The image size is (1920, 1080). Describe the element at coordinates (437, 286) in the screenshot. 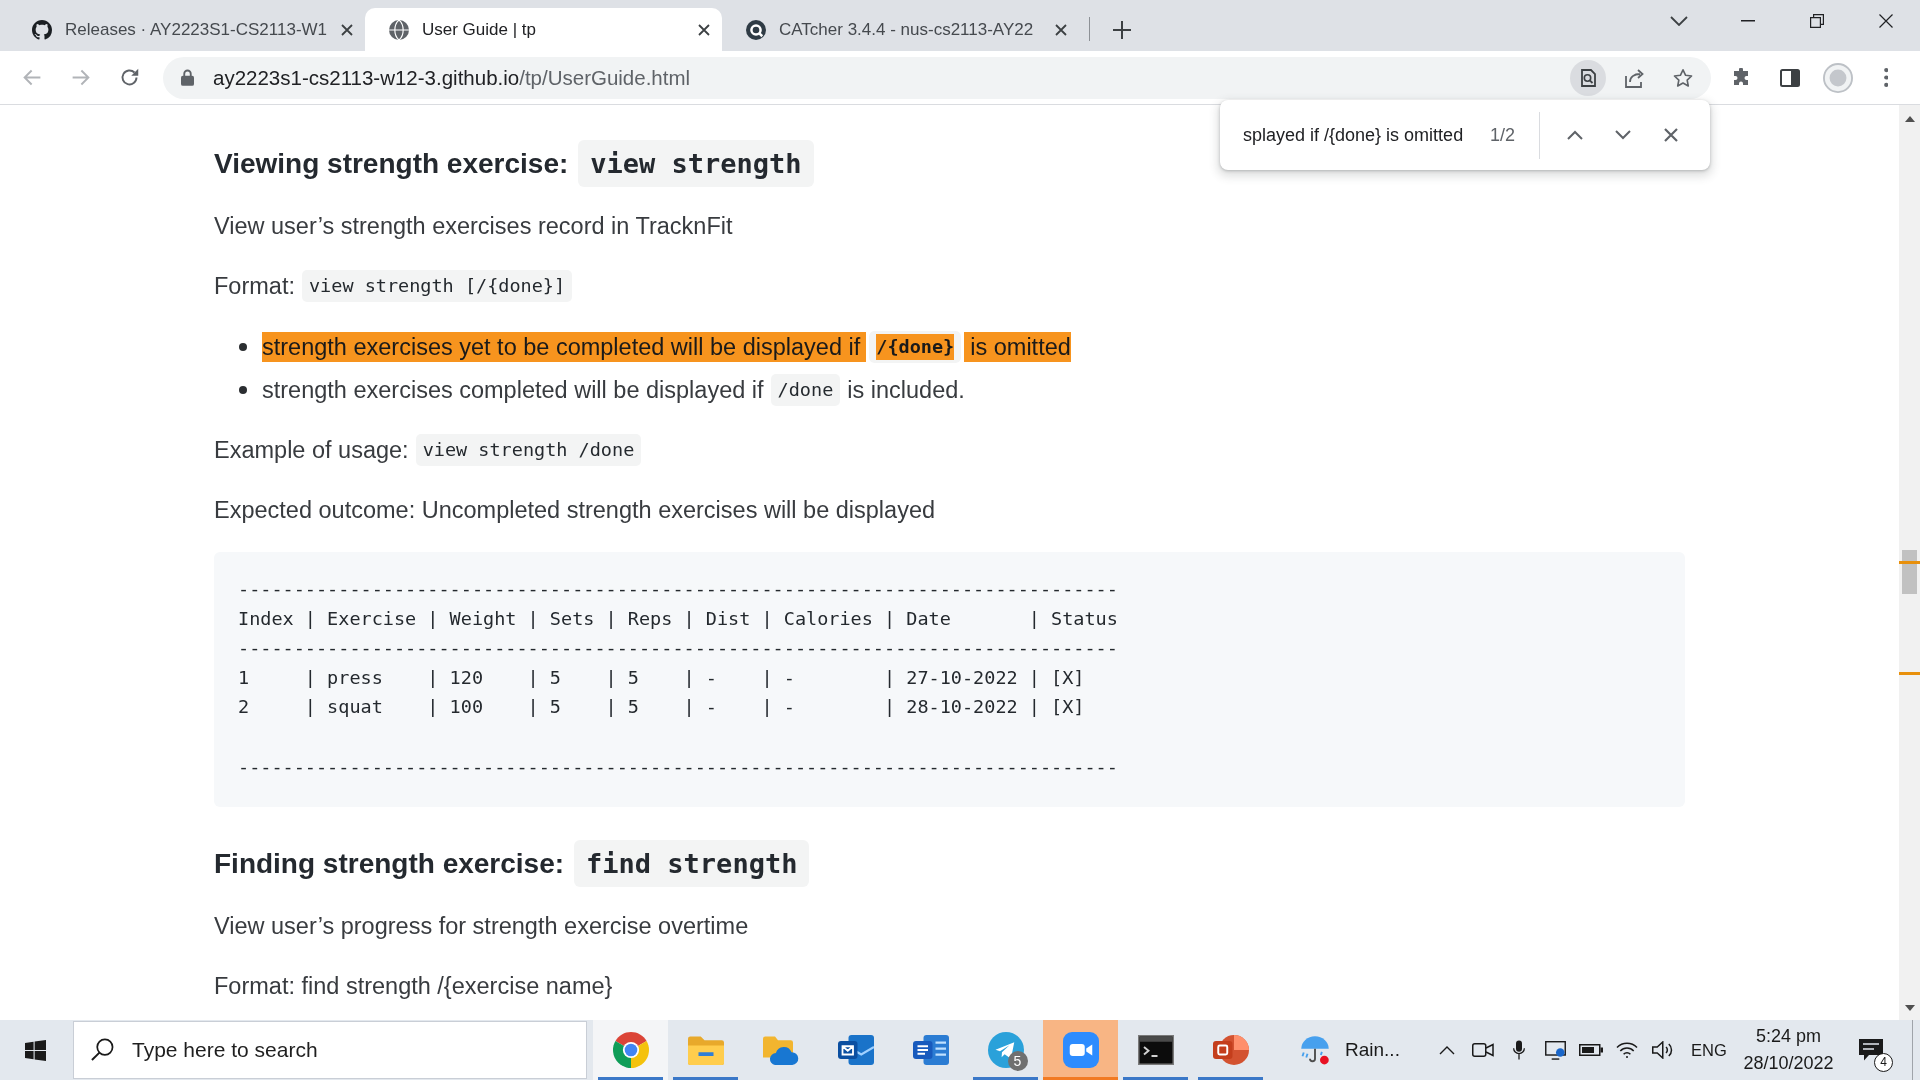

I see `inline-code: view strength [/{done}]` at that location.